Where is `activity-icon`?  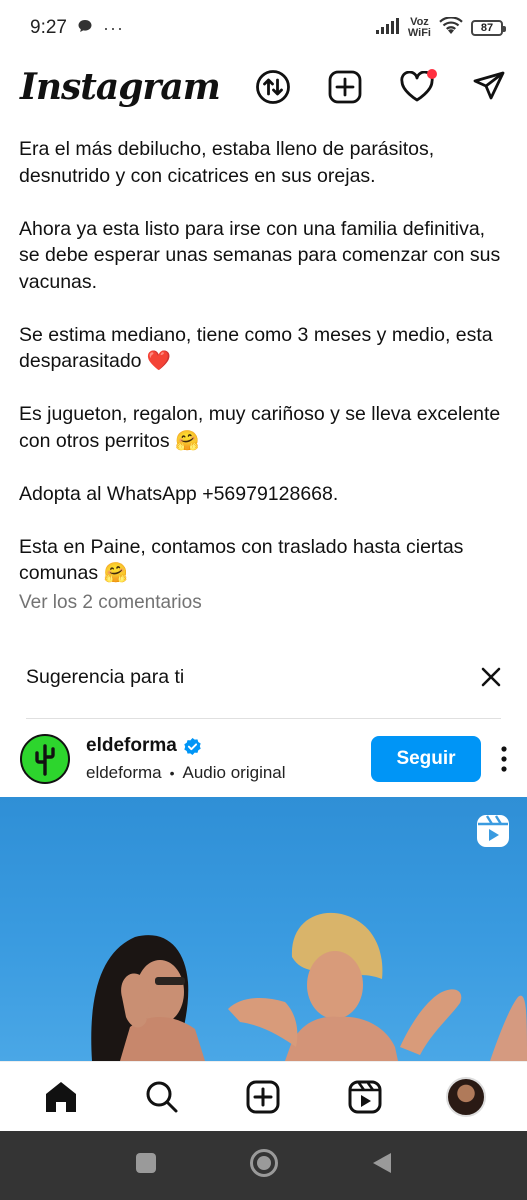
activity-icon is located at coordinates (273, 87).